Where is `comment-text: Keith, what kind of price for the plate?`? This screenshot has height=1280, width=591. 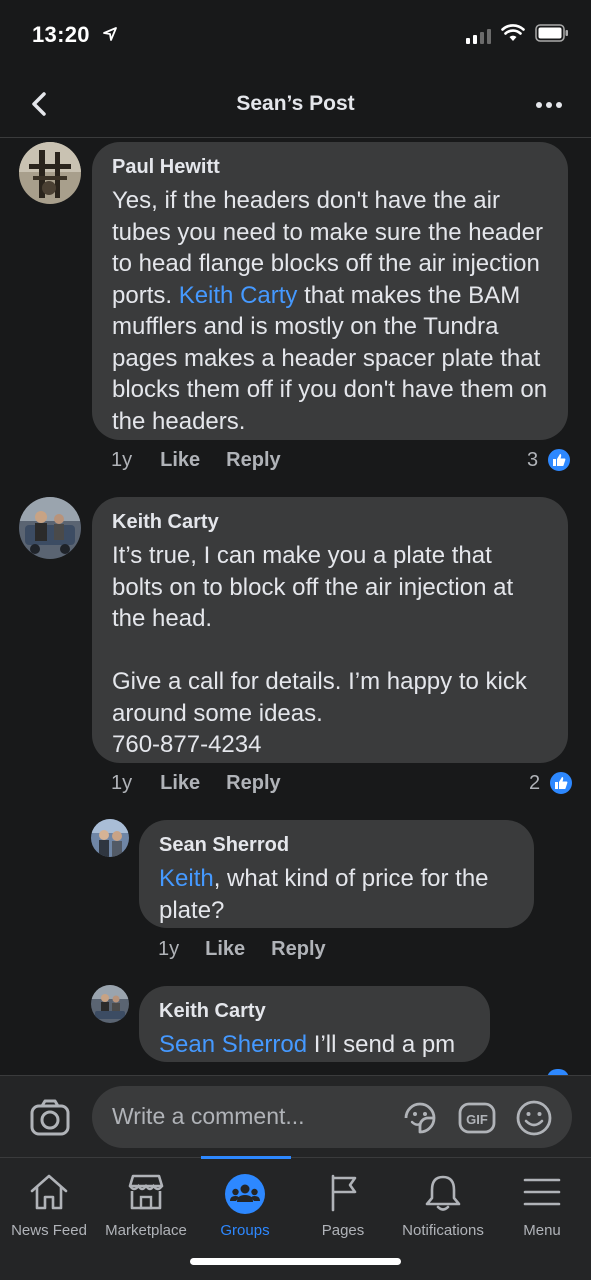
comment-text: Keith, what kind of price for the plate? is located at coordinates (327, 894).